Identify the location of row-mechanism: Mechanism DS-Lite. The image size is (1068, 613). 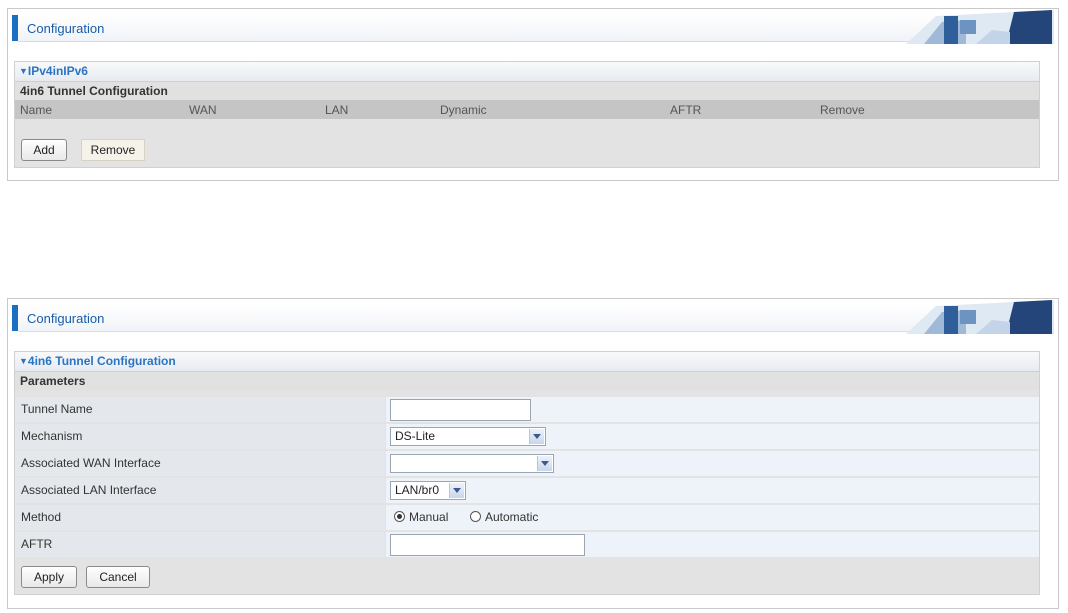
(527, 436).